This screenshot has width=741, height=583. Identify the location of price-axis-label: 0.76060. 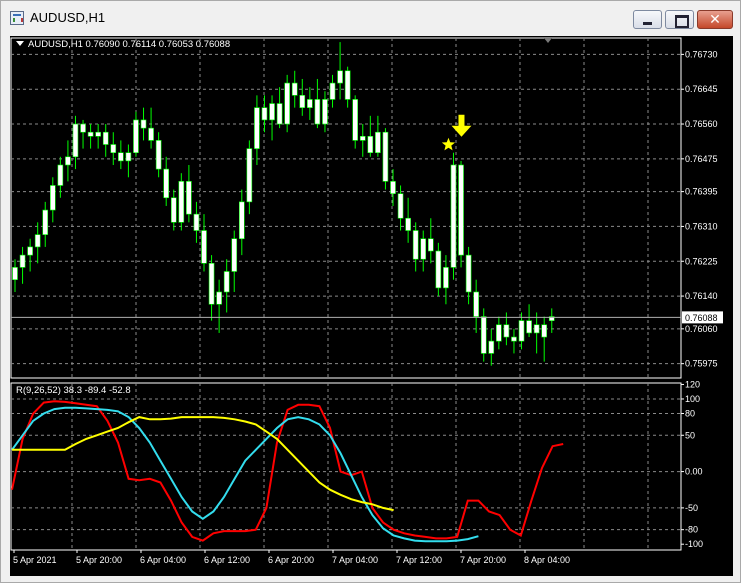
(701, 329).